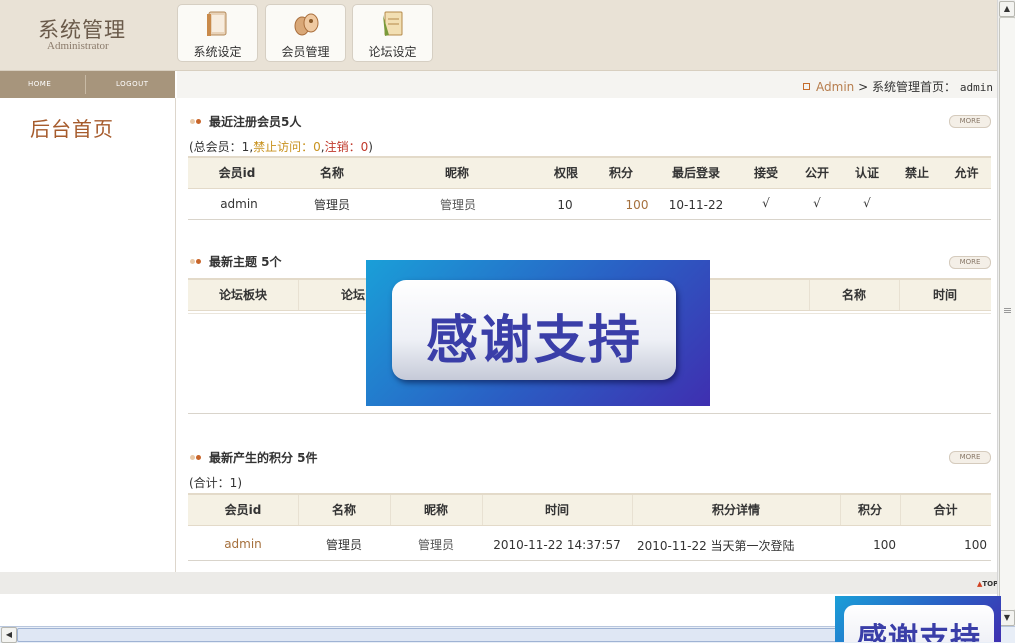  I want to click on members-icon, so click(306, 24).